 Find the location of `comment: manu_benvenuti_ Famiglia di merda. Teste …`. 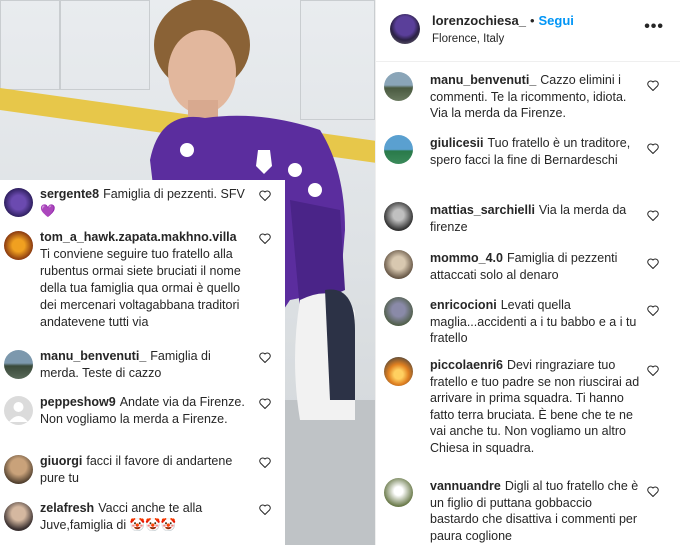

comment: manu_benvenuti_ Famiglia di merda. Teste … is located at coordinates (142, 365).